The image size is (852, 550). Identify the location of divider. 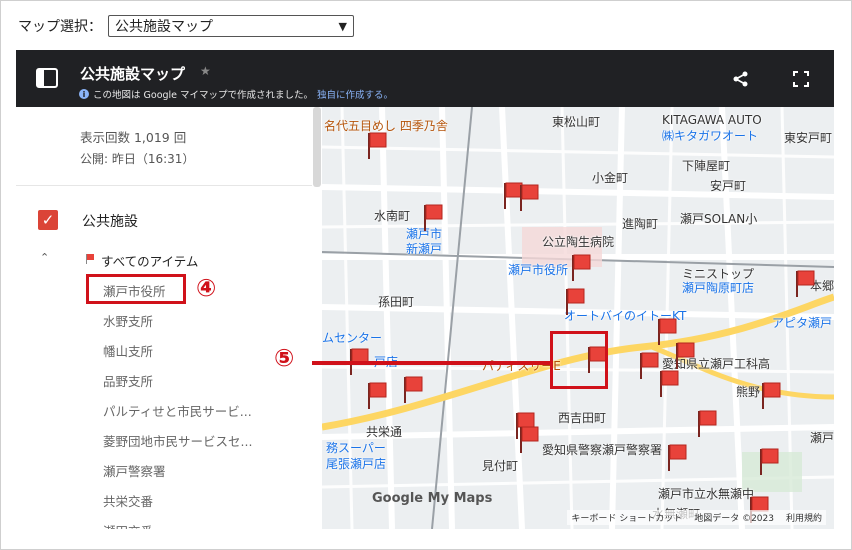
(164, 185).